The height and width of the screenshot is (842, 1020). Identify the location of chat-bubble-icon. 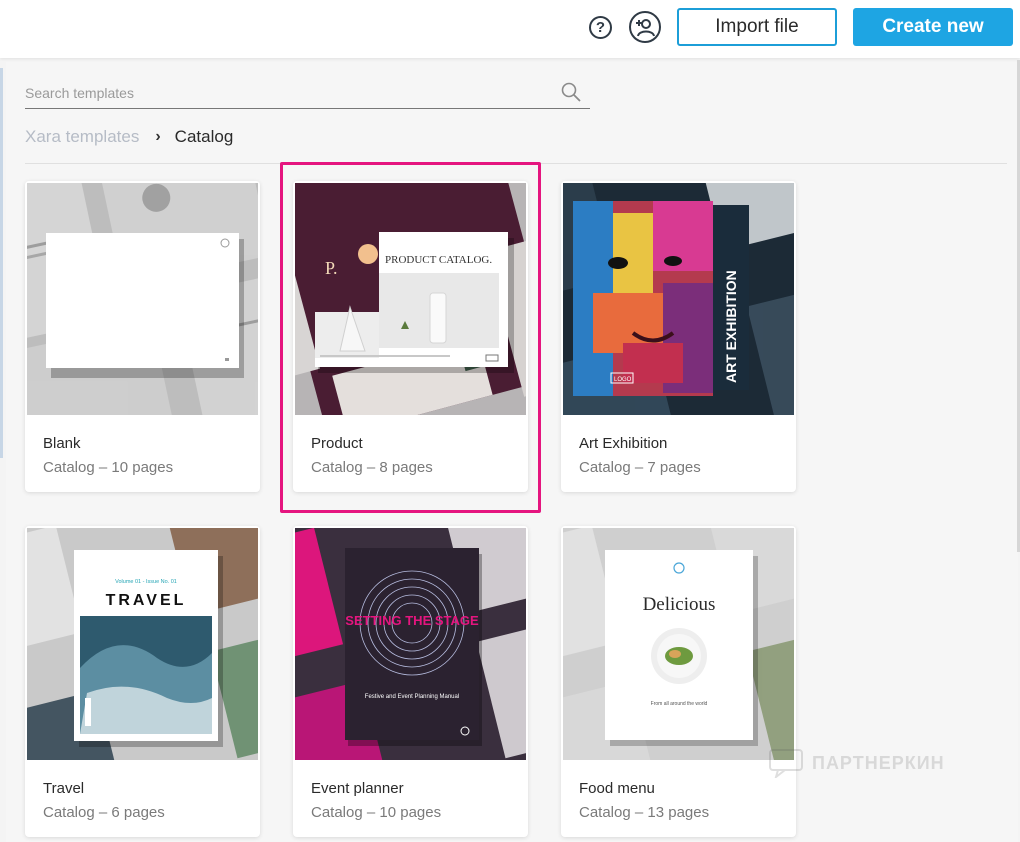
(786, 763).